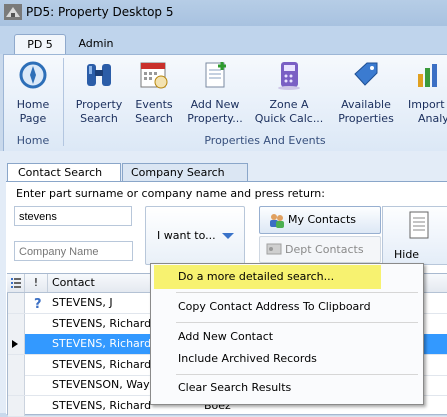 This screenshot has height=417, width=447. What do you see at coordinates (73, 251) in the screenshot?
I see `company-name-input: Company Name` at bounding box center [73, 251].